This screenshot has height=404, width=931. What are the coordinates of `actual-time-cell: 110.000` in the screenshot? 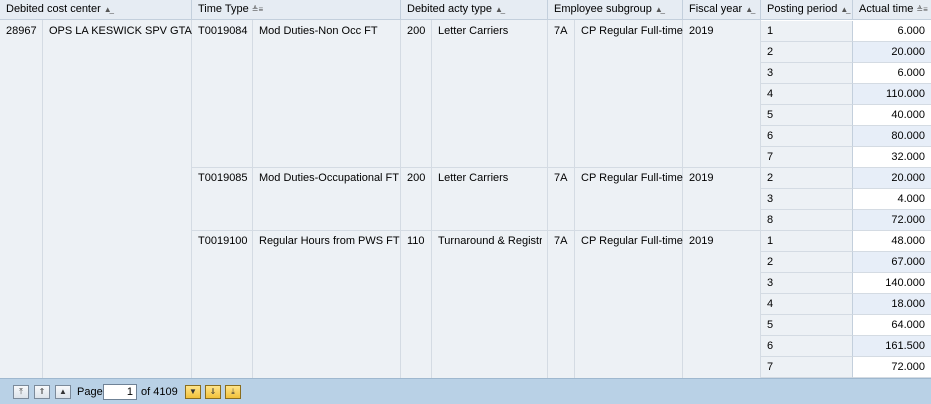 It's located at (892, 94).